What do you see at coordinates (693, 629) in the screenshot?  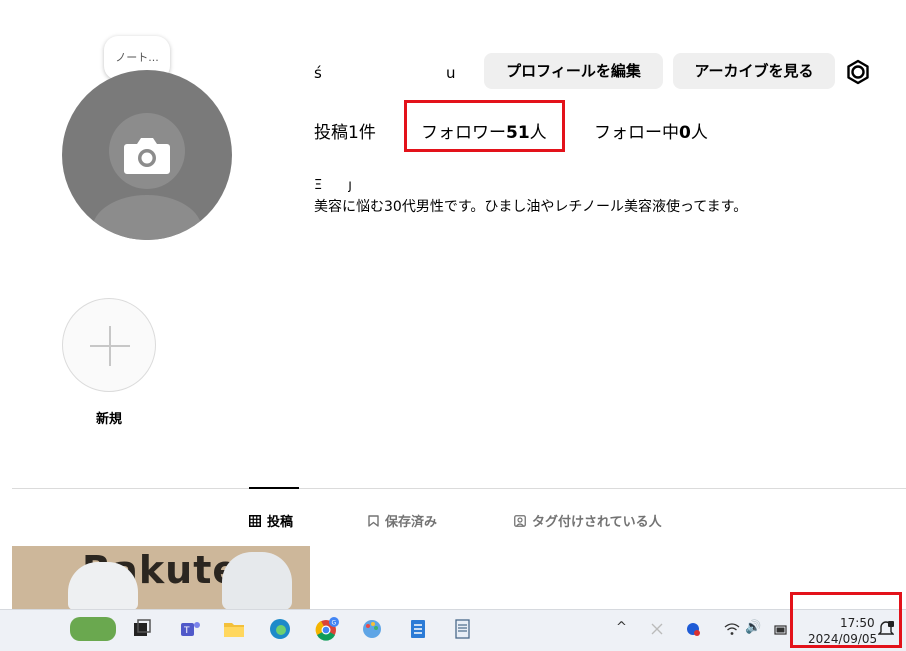 I see `tray-status-icon` at bounding box center [693, 629].